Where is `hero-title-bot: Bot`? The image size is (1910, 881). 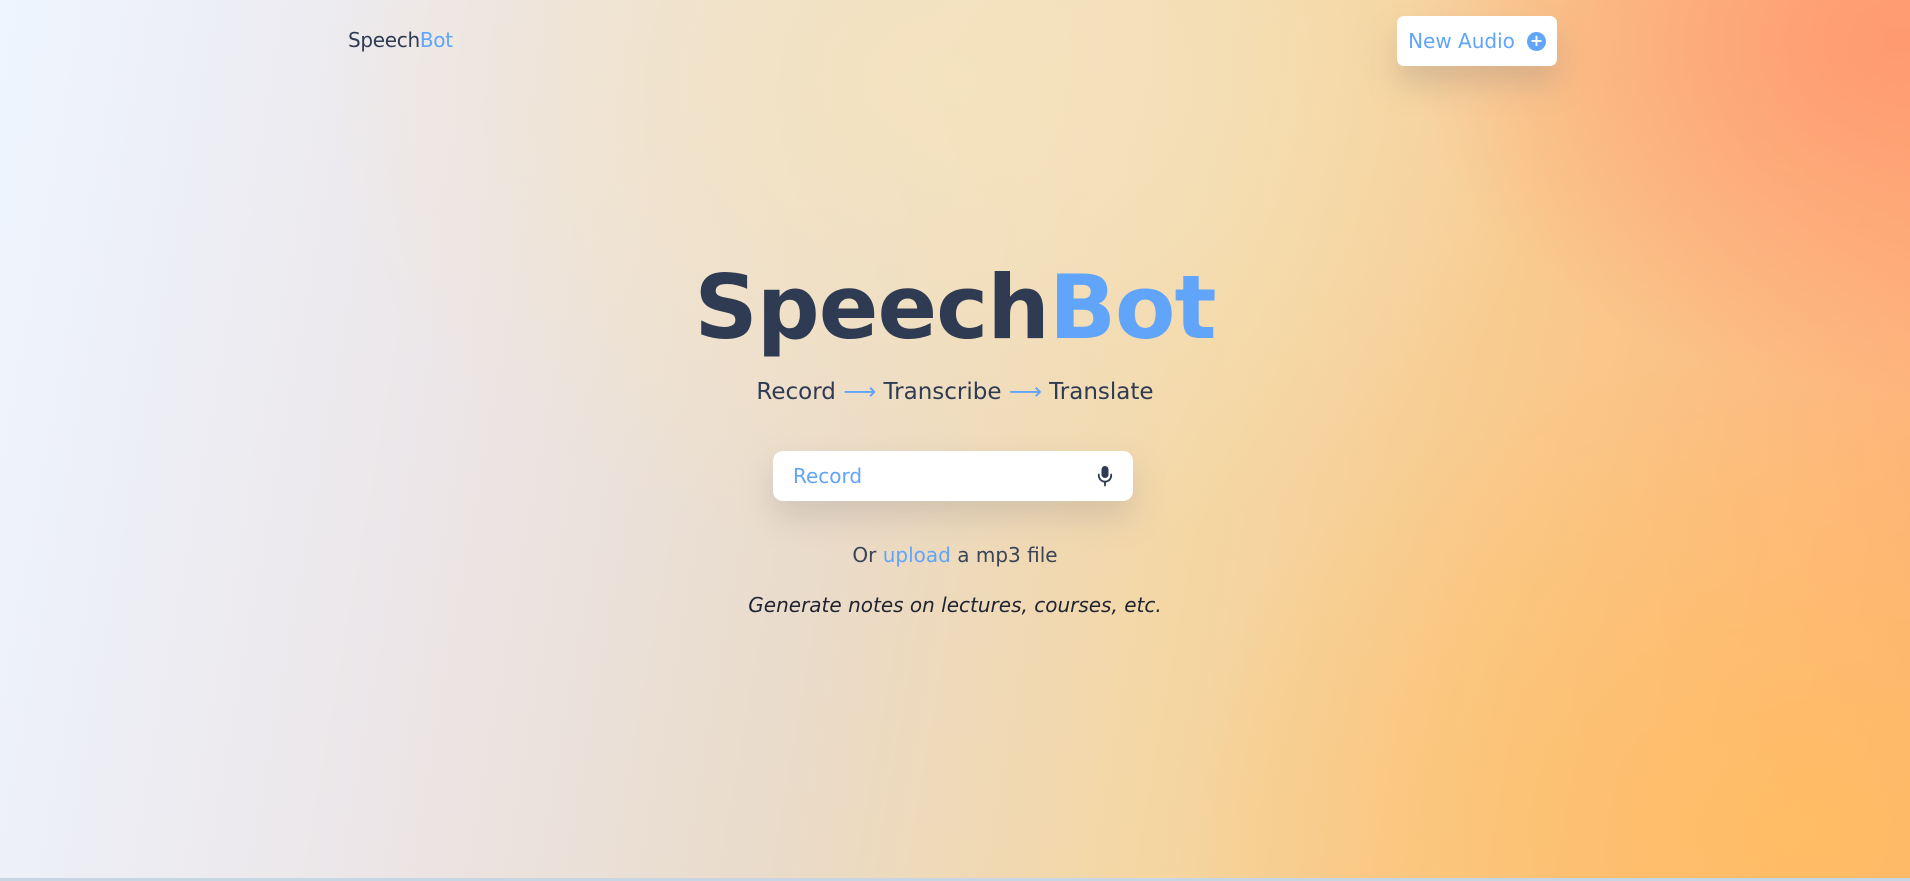 hero-title-bot: Bot is located at coordinates (1132, 307).